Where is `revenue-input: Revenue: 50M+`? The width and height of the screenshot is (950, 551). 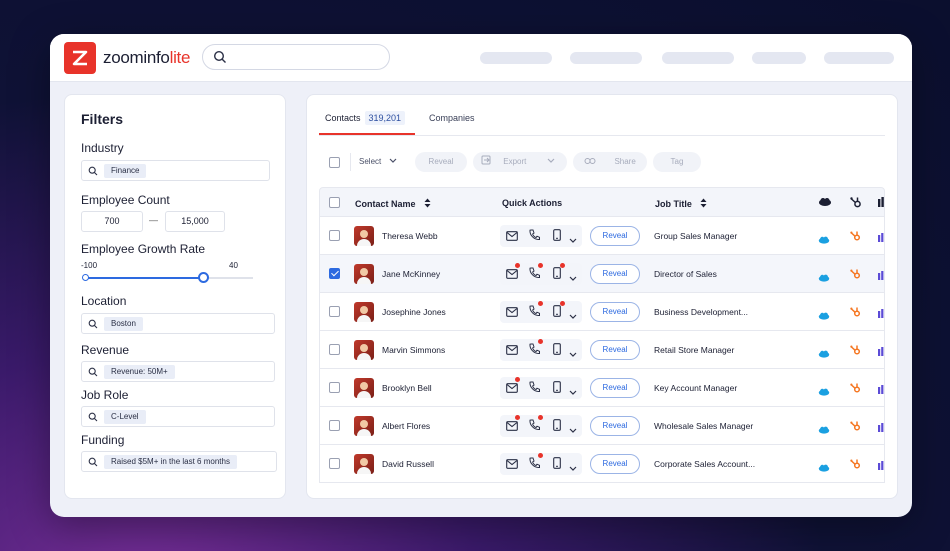 revenue-input: Revenue: 50M+ is located at coordinates (178, 371).